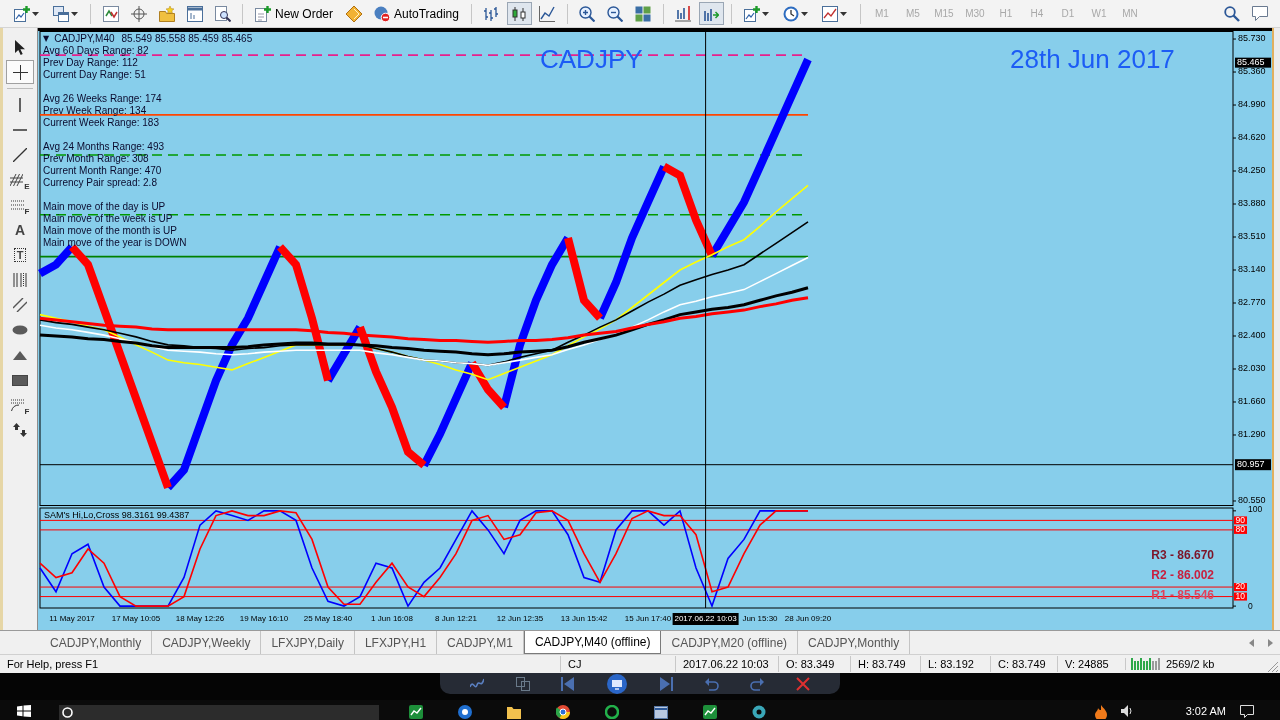 The height and width of the screenshot is (720, 1280). I want to click on search-circle-icon, so click(67, 712).